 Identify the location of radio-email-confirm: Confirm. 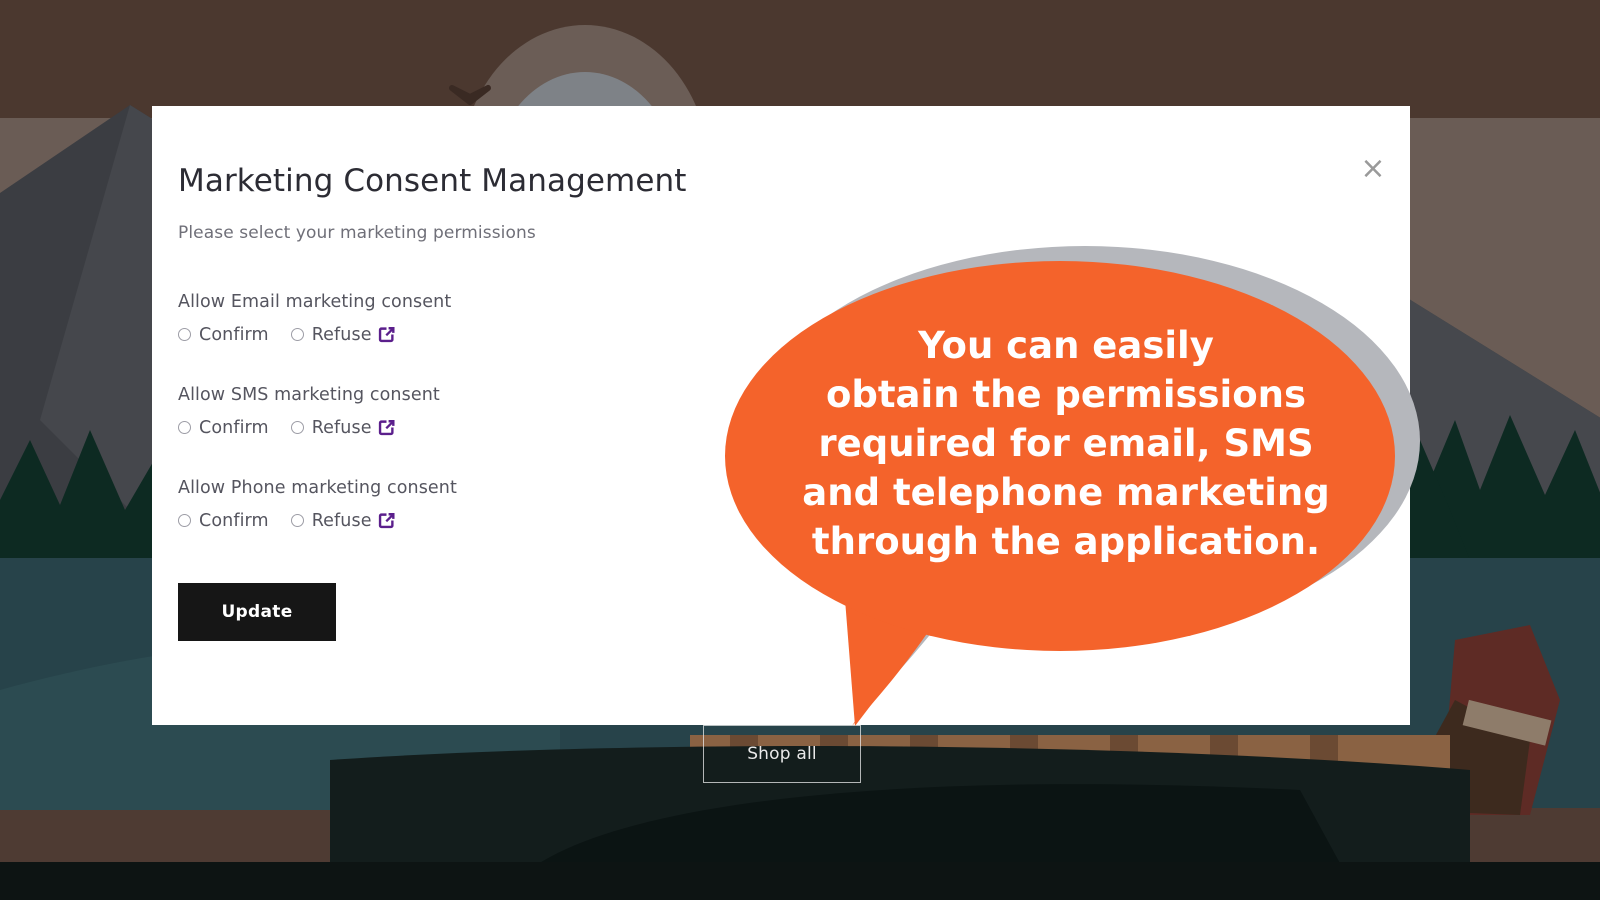
(223, 335).